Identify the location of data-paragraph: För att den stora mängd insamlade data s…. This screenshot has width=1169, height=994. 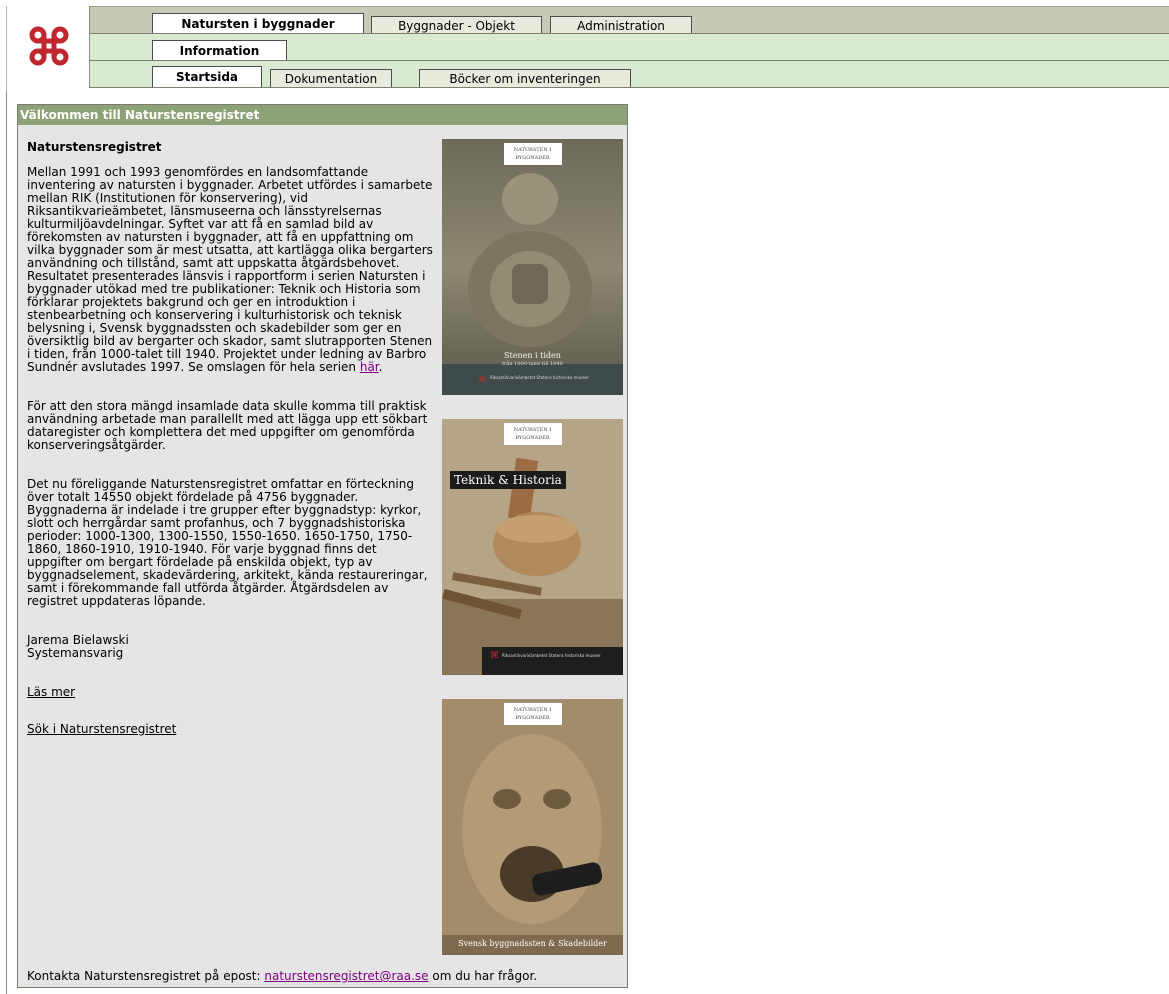
(227, 425).